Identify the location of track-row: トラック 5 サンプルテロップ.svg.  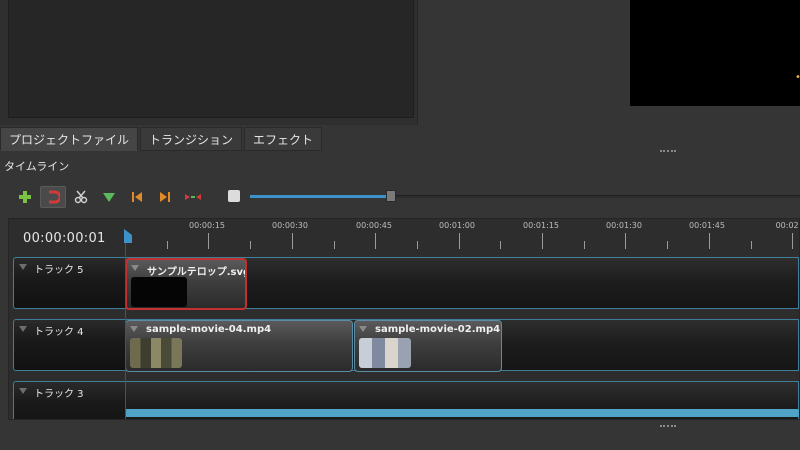
(406, 283).